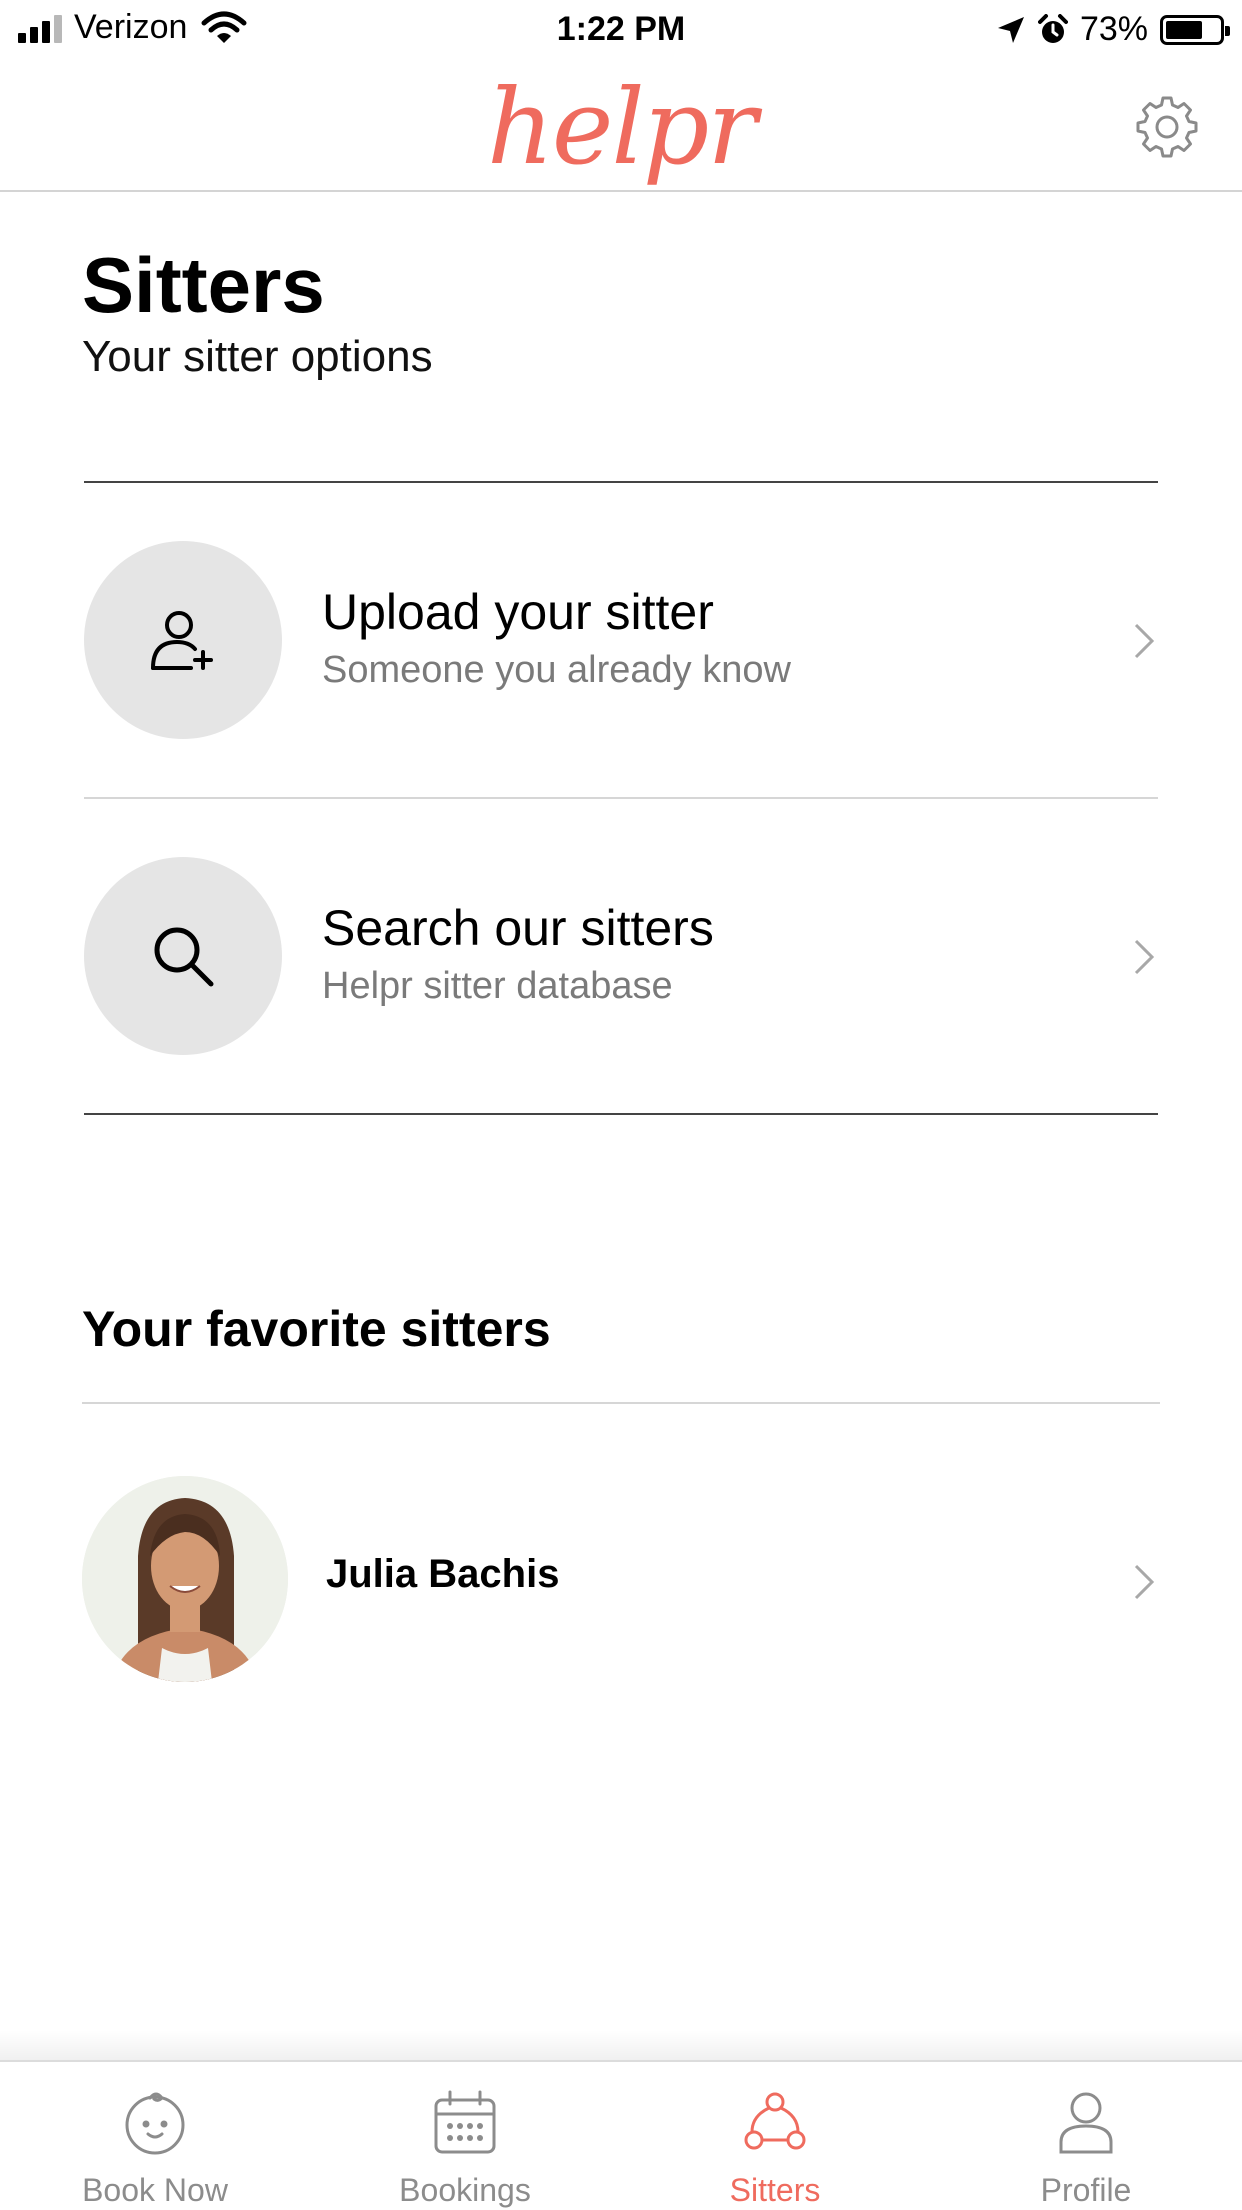 This screenshot has width=1242, height=2210. Describe the element at coordinates (620, 1579) in the screenshot. I see `favorite-sitter-row: Julia Bachis` at that location.